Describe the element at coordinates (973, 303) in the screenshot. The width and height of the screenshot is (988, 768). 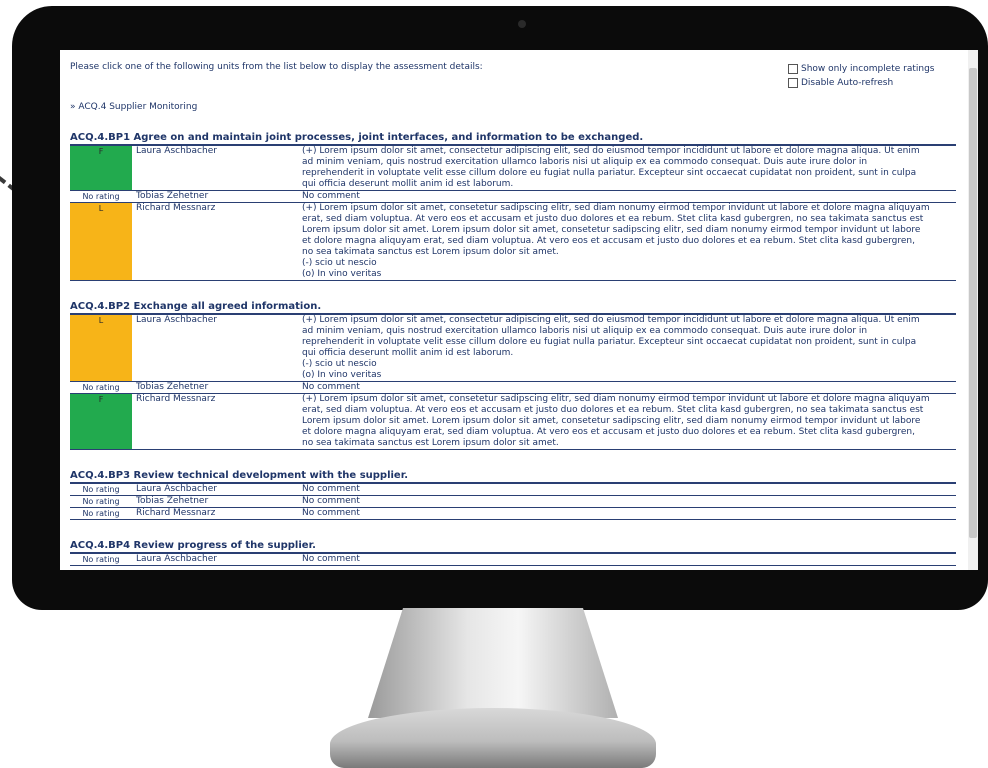
I see `scroll-thumb` at that location.